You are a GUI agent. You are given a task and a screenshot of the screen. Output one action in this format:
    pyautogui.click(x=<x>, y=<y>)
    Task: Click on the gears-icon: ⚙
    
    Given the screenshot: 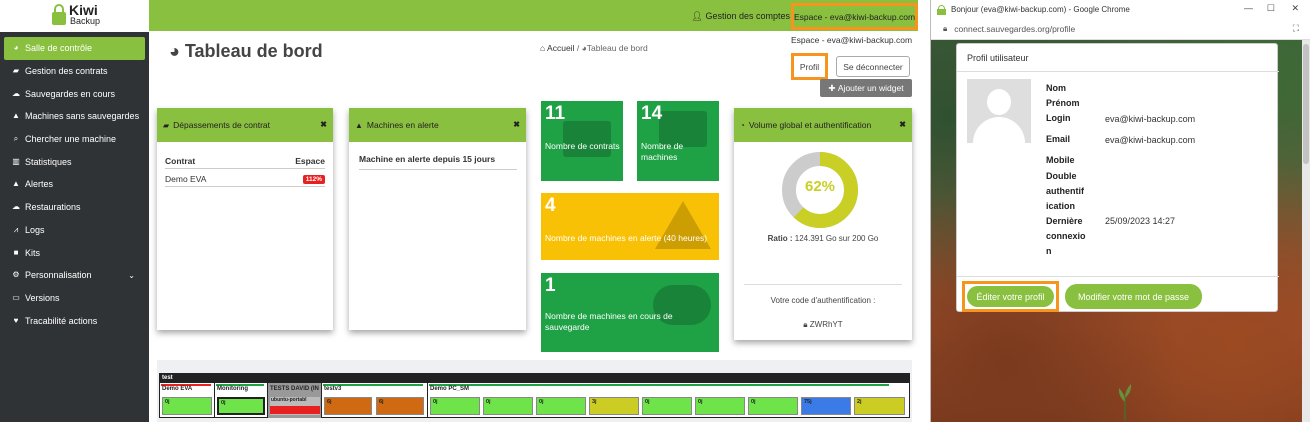 What is the action you would take?
    pyautogui.click(x=16, y=275)
    